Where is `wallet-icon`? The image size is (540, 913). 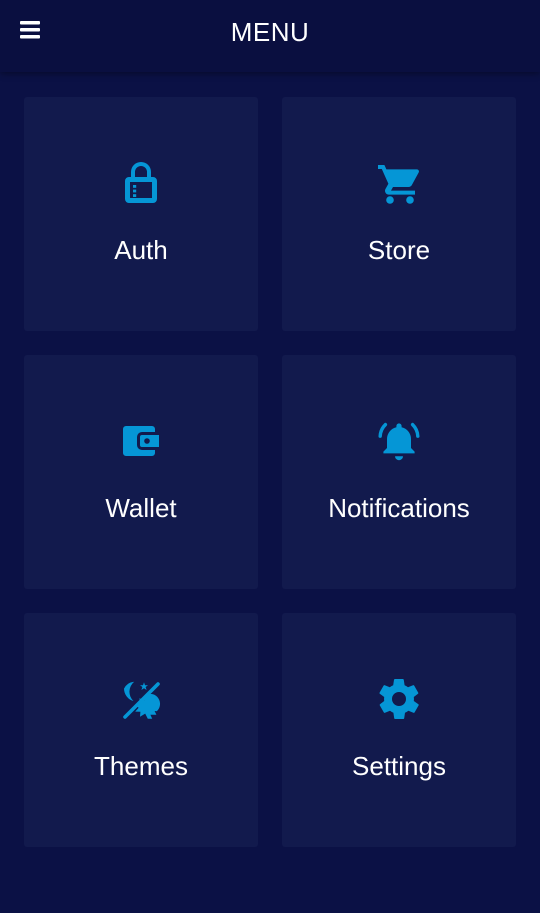
wallet-icon is located at coordinates (141, 441).